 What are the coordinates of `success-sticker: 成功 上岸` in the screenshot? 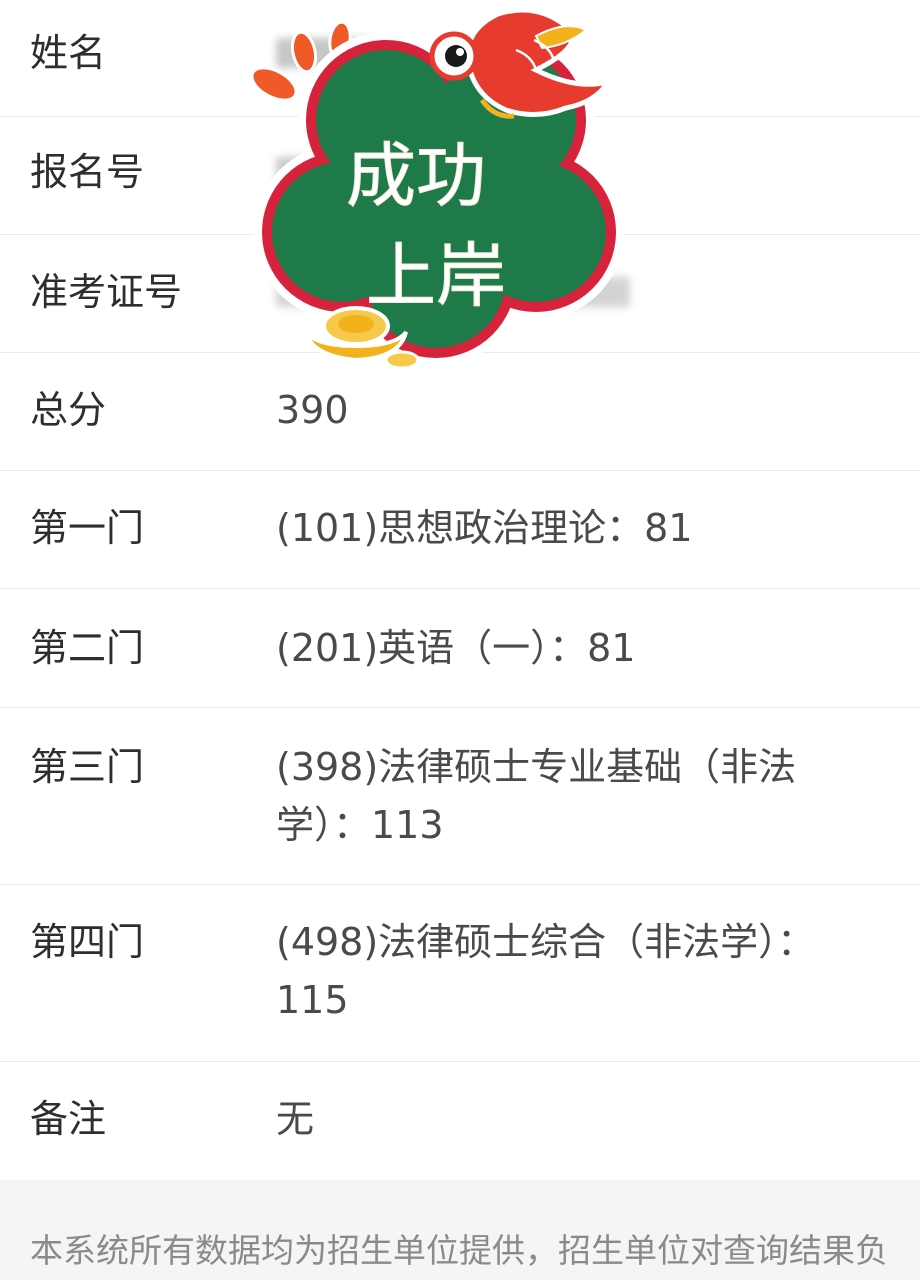 It's located at (436, 200).